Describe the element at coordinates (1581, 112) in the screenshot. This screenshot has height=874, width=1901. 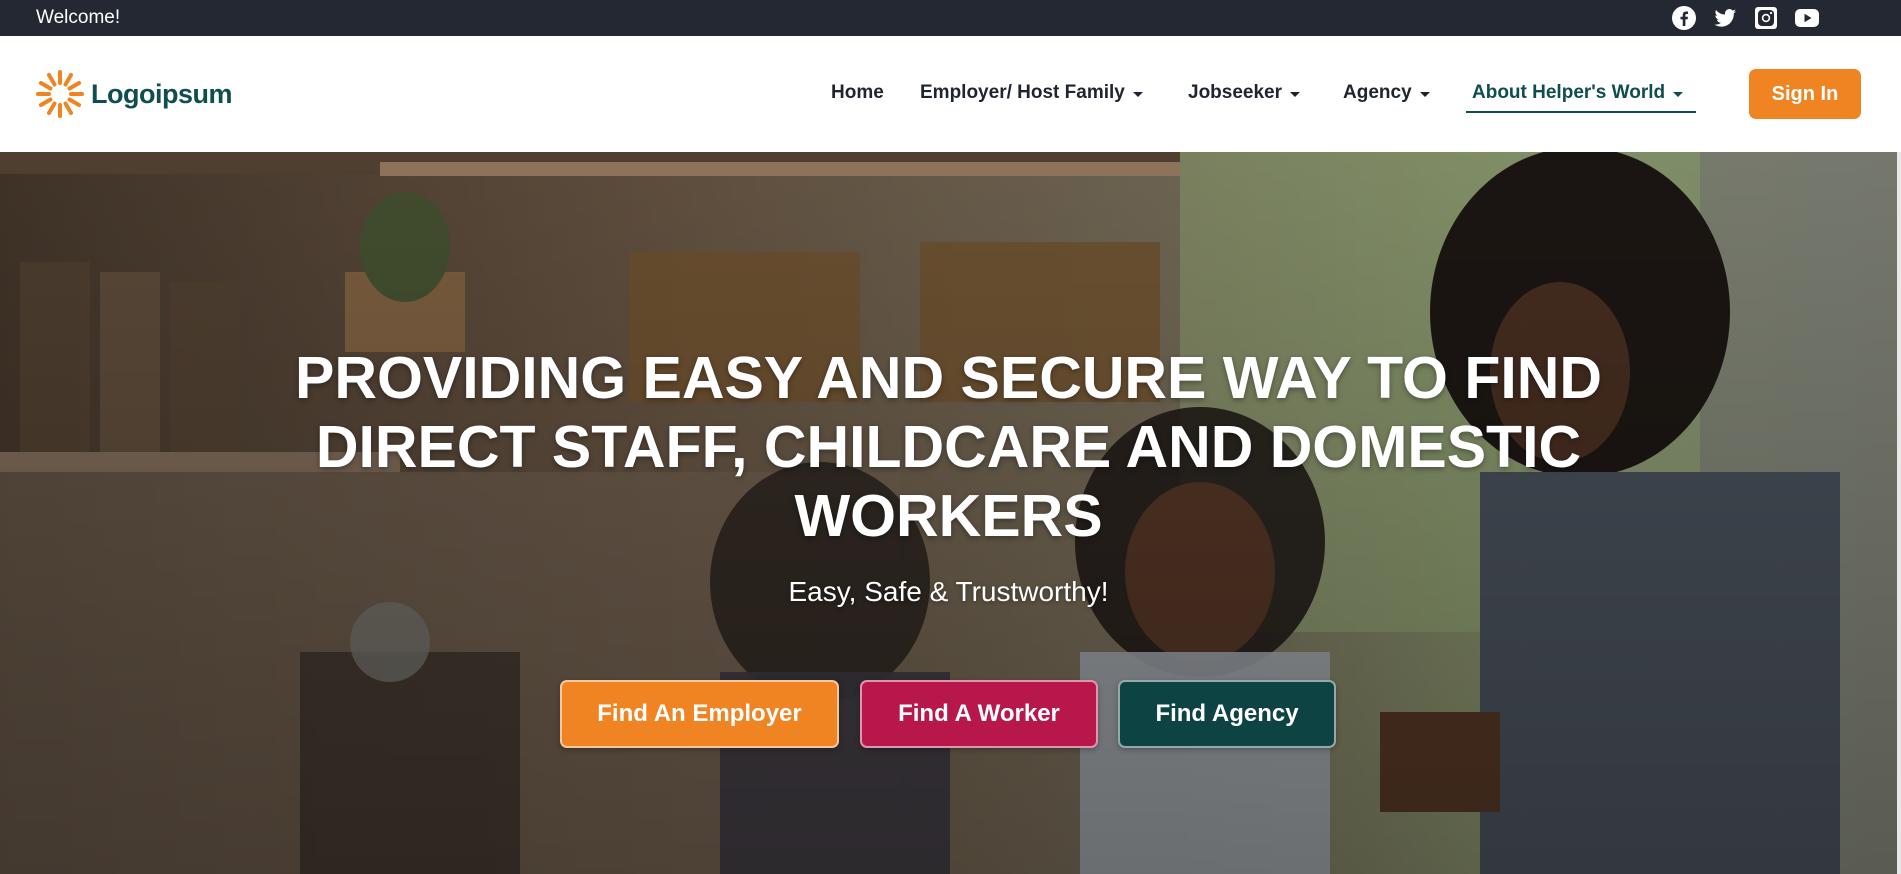
I see `active-nav-underline` at that location.